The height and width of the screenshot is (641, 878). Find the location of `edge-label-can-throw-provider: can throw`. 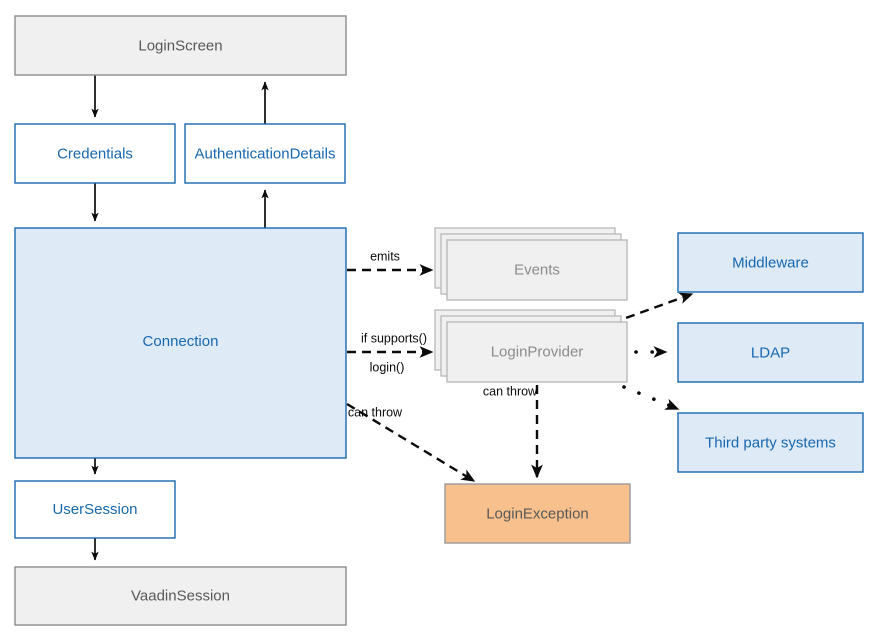

edge-label-can-throw-provider: can throw is located at coordinates (510, 391).